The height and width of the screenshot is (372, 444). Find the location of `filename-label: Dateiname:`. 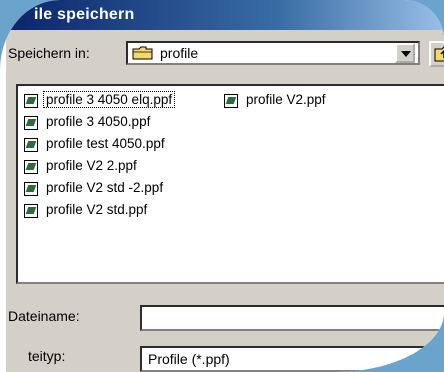

filename-label: Dateiname: is located at coordinates (44, 316).